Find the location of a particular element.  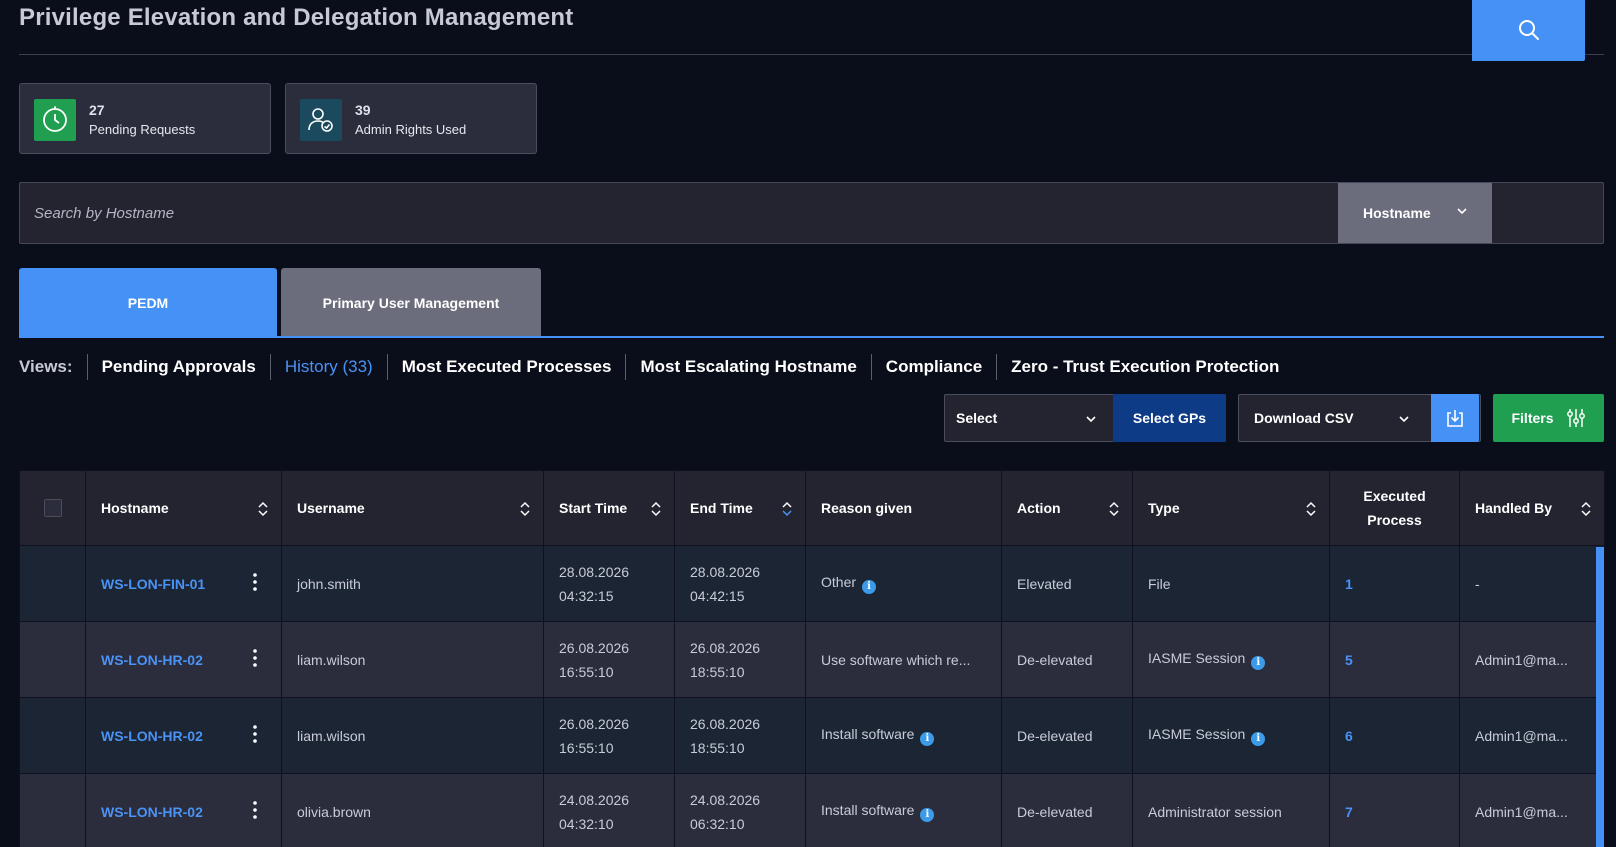

group-select-label: Select is located at coordinates (977, 418).